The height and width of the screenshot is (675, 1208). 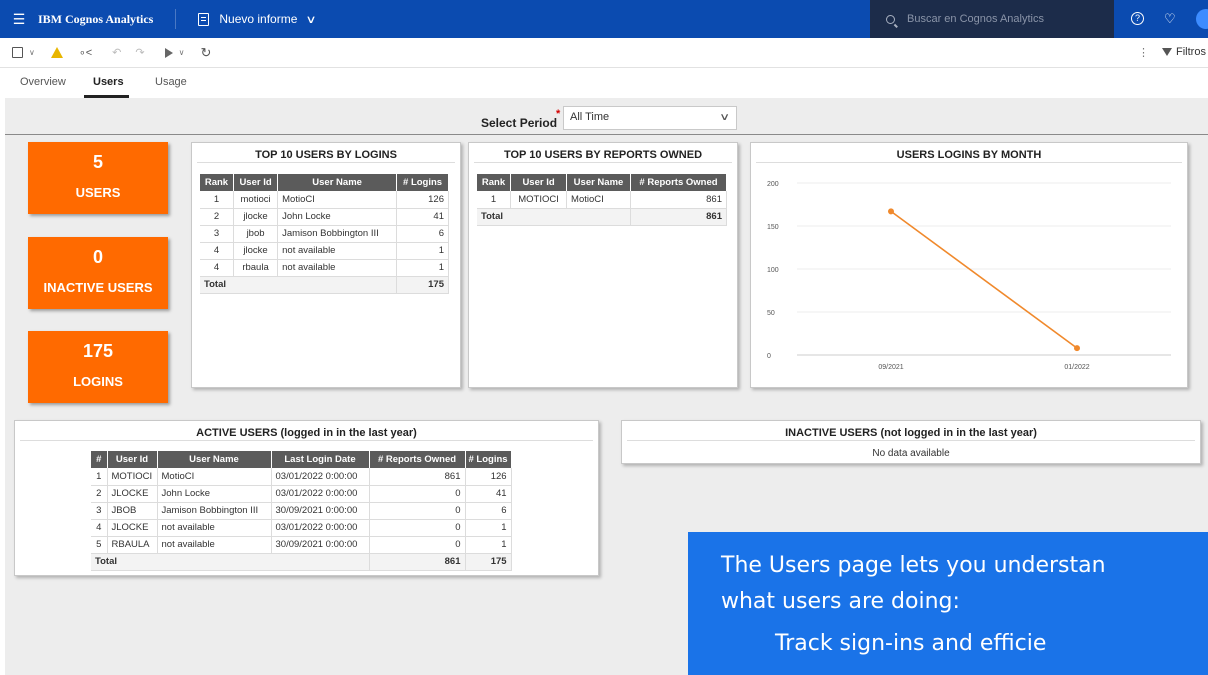 What do you see at coordinates (417, 562) in the screenshot?
I see `total-reports-owned: 861` at bounding box center [417, 562].